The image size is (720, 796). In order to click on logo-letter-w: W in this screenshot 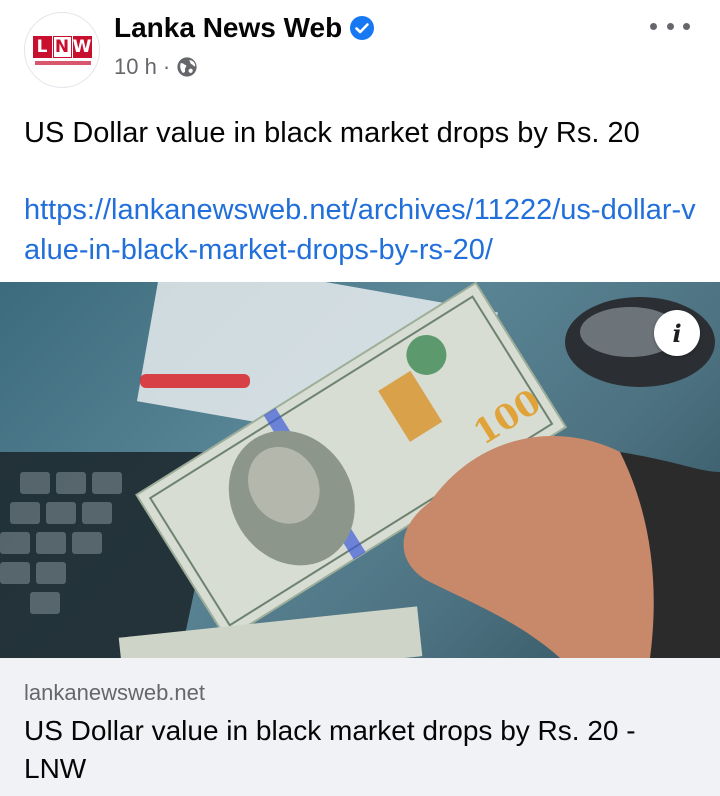, I will do `click(82, 47)`.